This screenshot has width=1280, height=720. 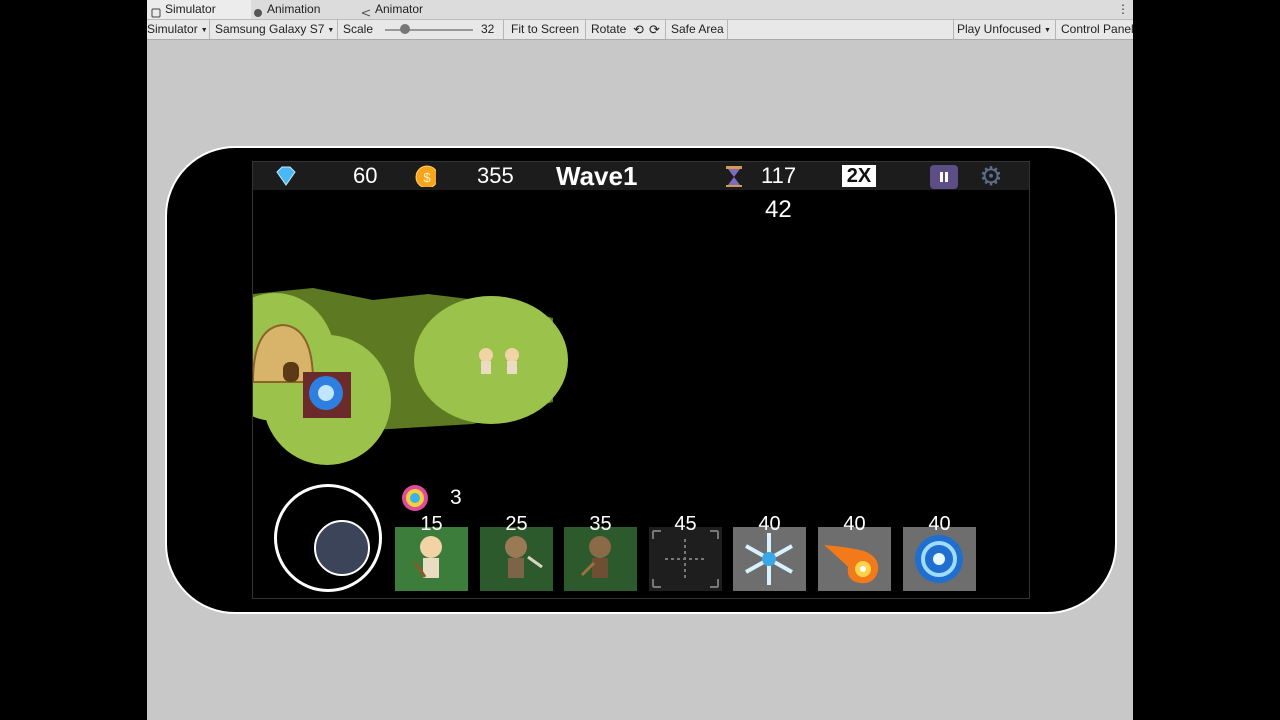 I want to click on hooded-archer-icon, so click(x=524, y=557).